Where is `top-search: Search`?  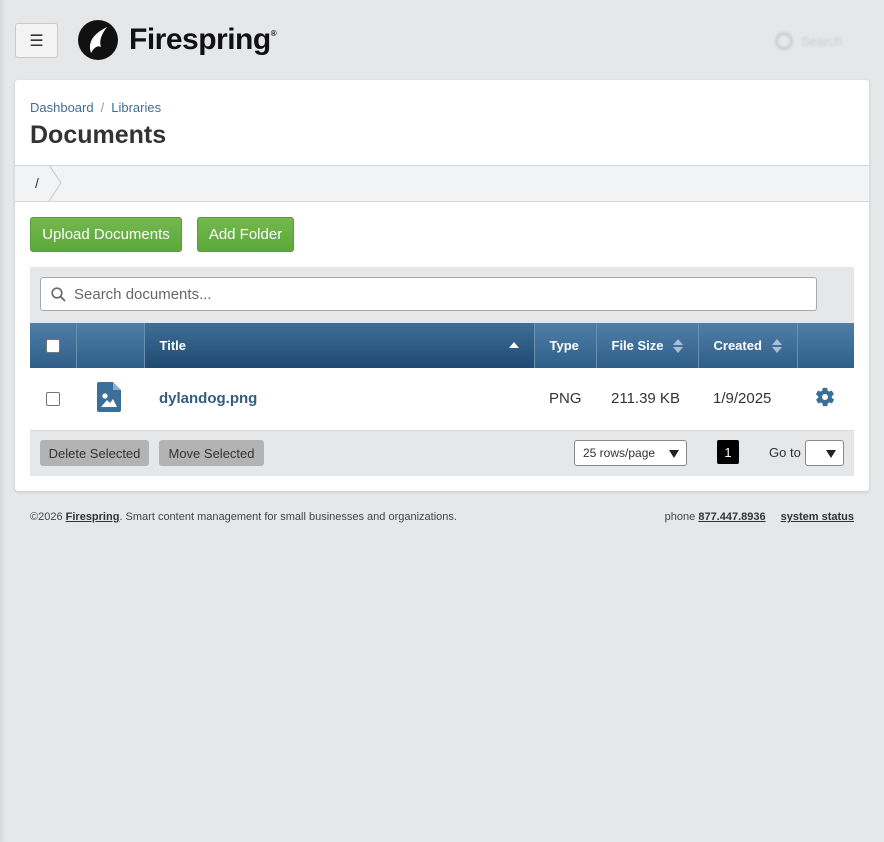
top-search: Search is located at coordinates (820, 41).